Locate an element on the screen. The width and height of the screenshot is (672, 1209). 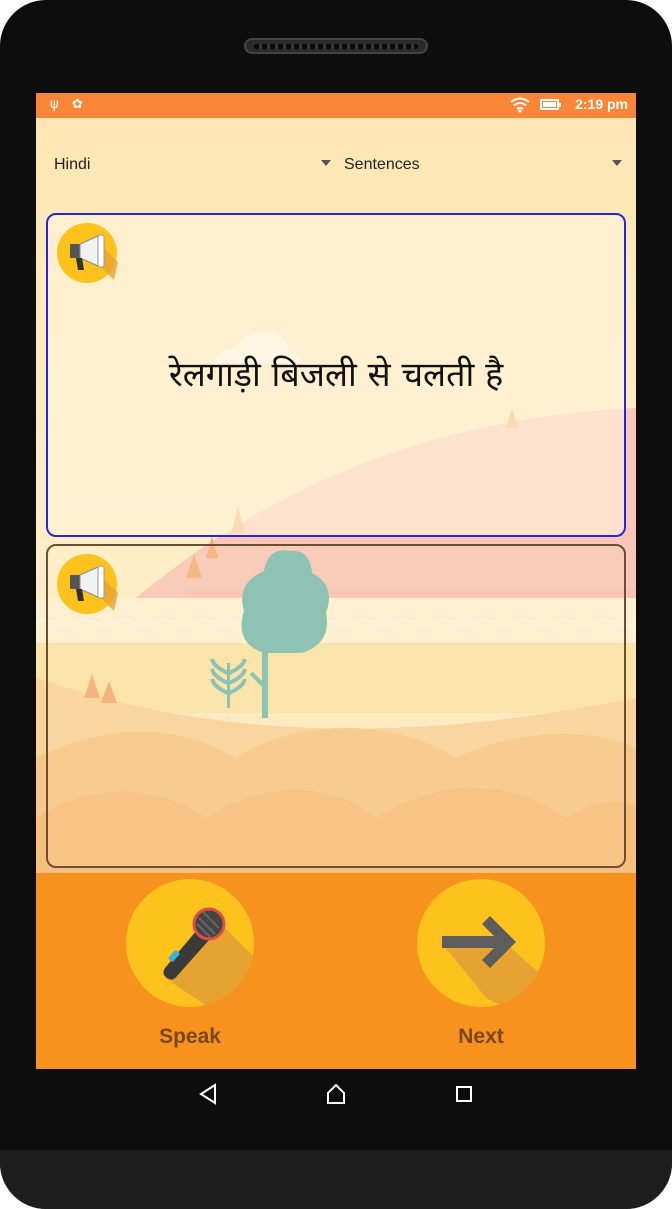
earpiece-speaker is located at coordinates (336, 46).